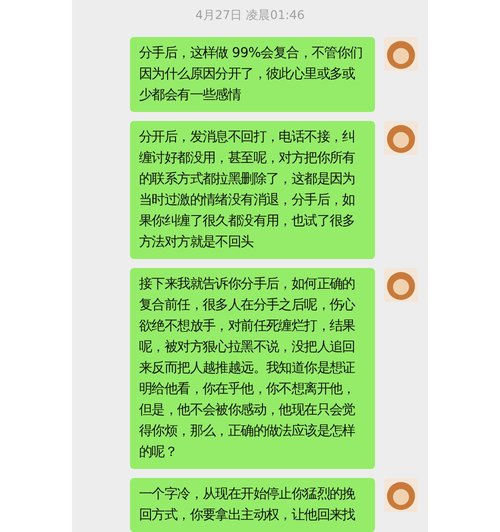 The height and width of the screenshot is (532, 500). What do you see at coordinates (252, 505) in the screenshot?
I see `message-bubble: 一个字冷，从现在开始停止你猛烈的挽回方式，你要拿出主动权，让他回来找` at bounding box center [252, 505].